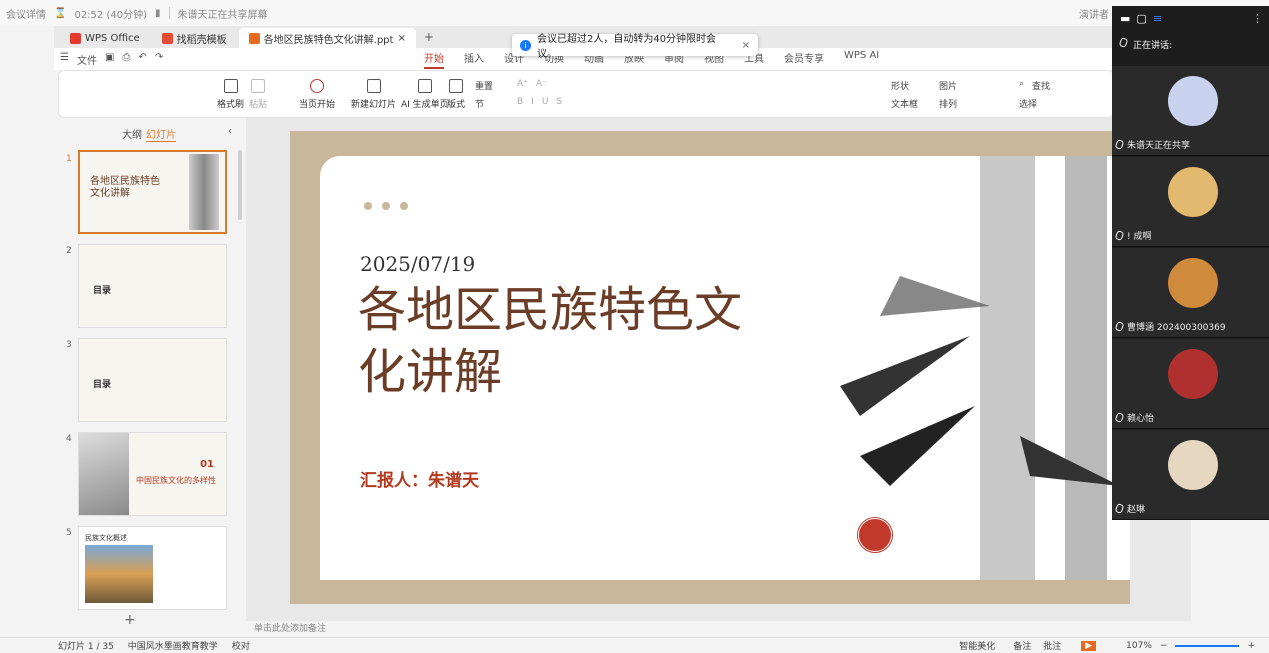 Image resolution: width=1269 pixels, height=653 pixels. Describe the element at coordinates (1136, 510) in the screenshot. I see `participant-name: 赵琳` at that location.